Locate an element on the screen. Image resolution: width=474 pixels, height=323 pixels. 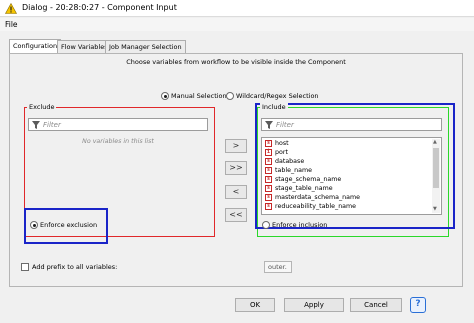
apply-button: Apply is located at coordinates (314, 305).